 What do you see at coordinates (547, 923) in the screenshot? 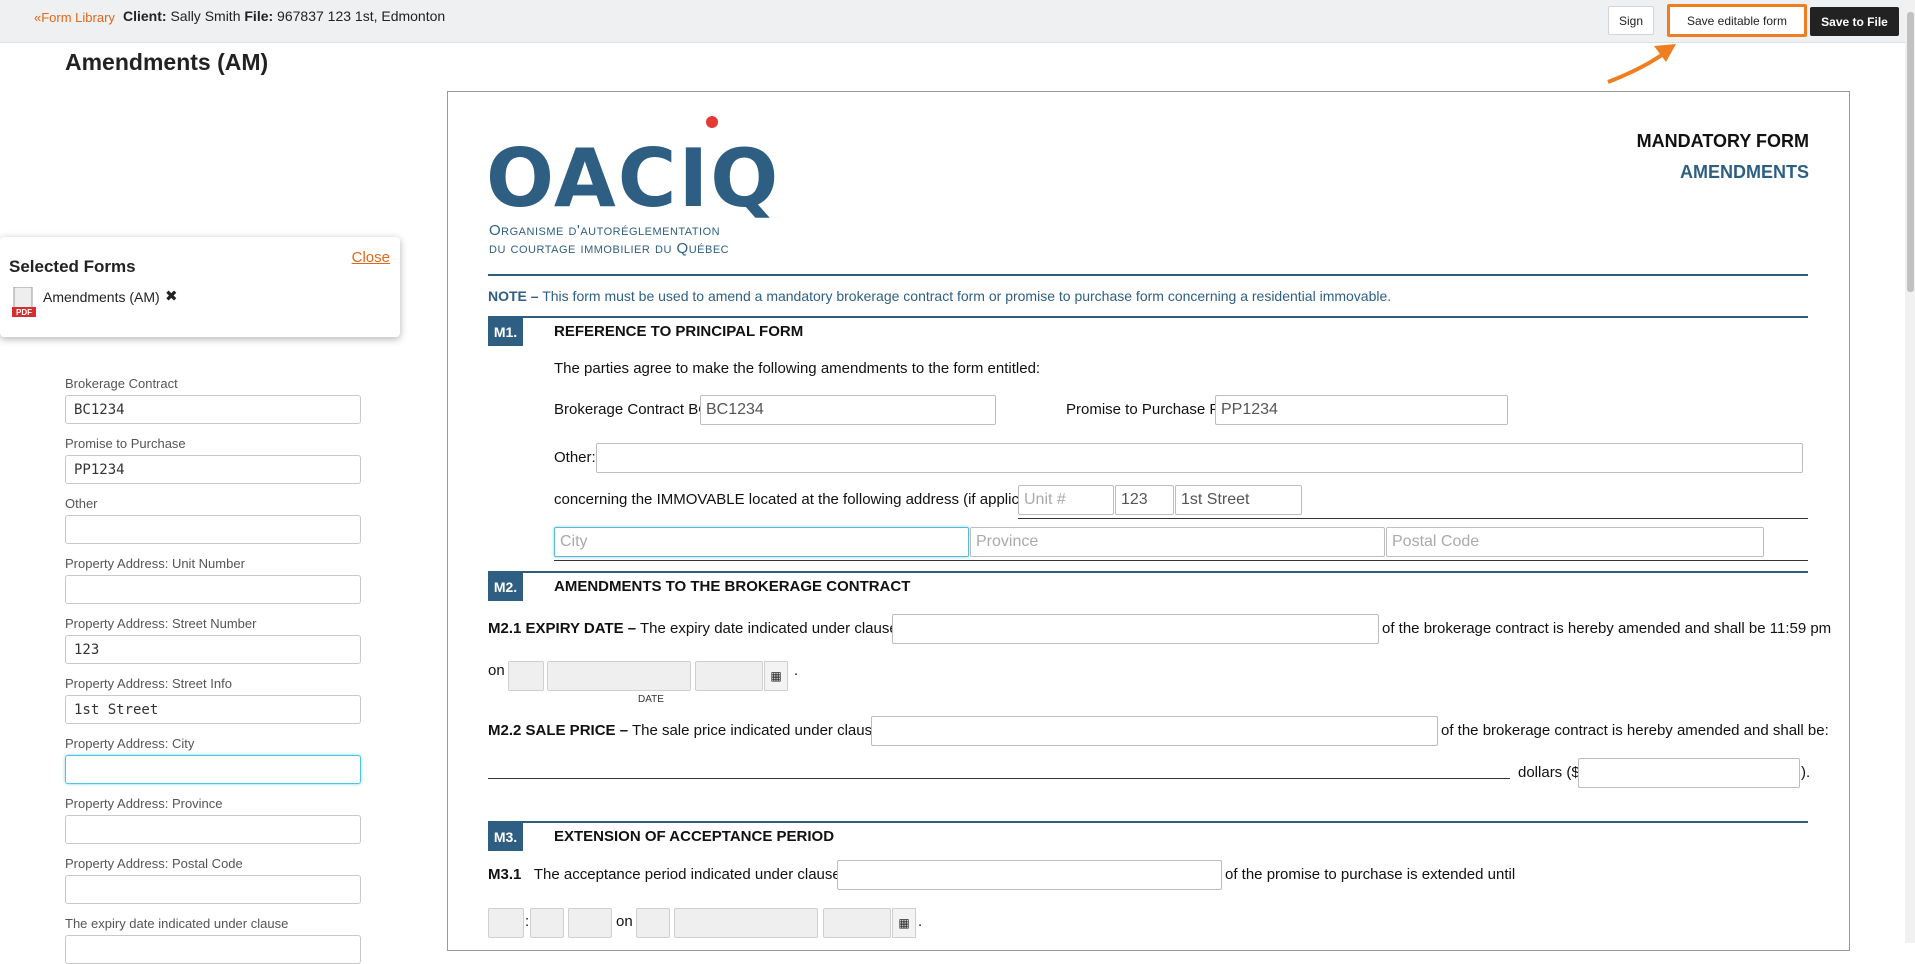
I see `minute-input` at bounding box center [547, 923].